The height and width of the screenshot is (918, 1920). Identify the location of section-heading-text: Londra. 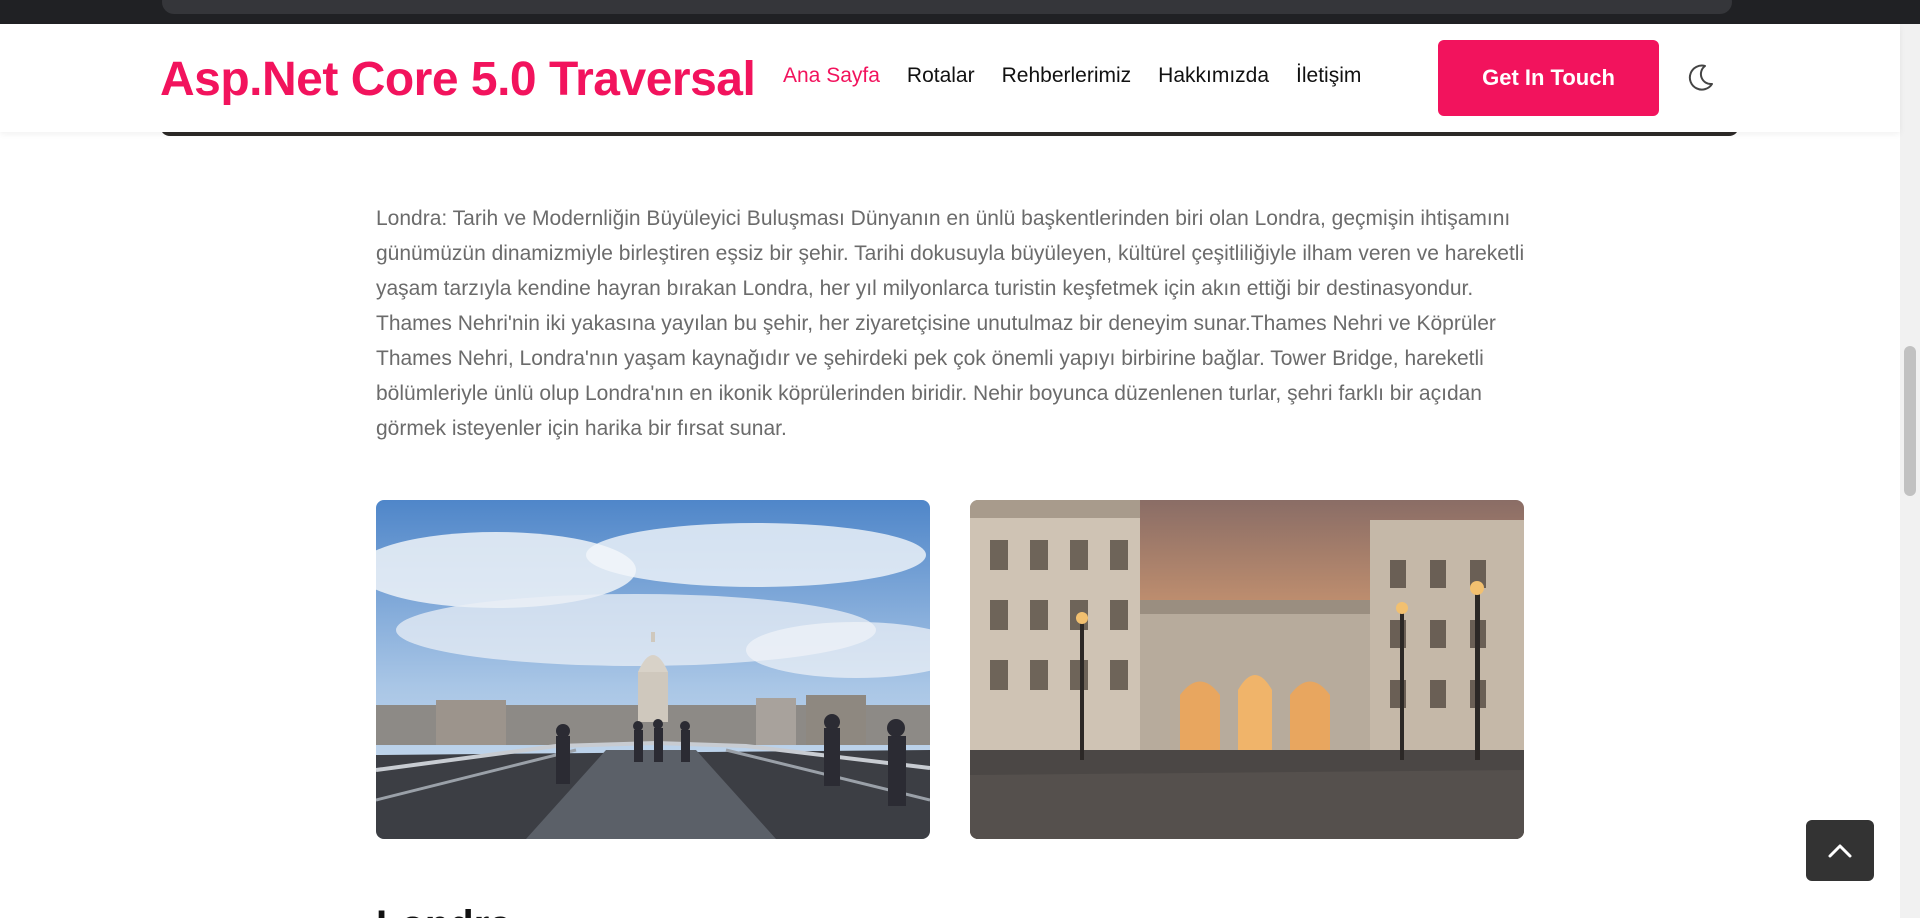
(444, 910).